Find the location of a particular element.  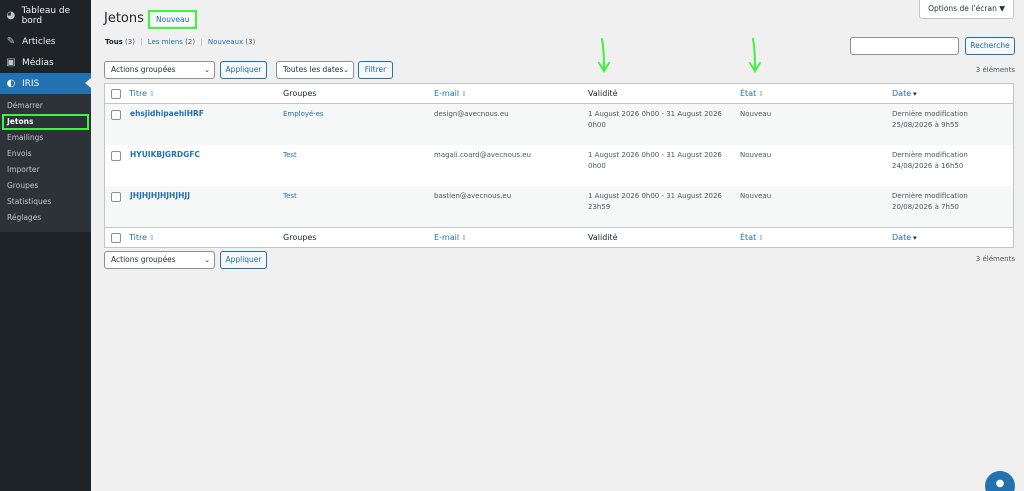

submenu-item-emailings: Emailings is located at coordinates (45, 138).